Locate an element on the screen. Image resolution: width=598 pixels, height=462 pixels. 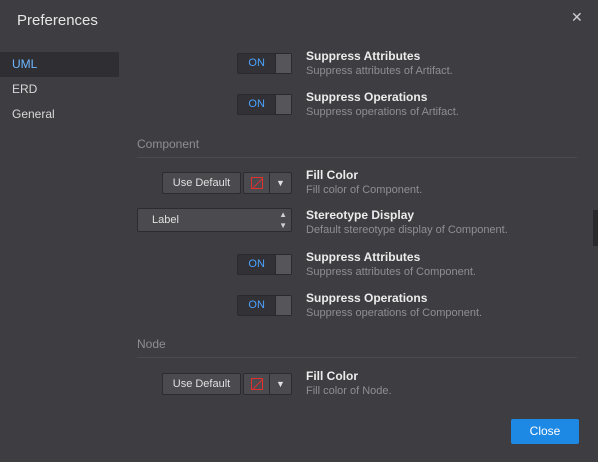
property-description: Suppress attributes of Component. is located at coordinates (391, 272).